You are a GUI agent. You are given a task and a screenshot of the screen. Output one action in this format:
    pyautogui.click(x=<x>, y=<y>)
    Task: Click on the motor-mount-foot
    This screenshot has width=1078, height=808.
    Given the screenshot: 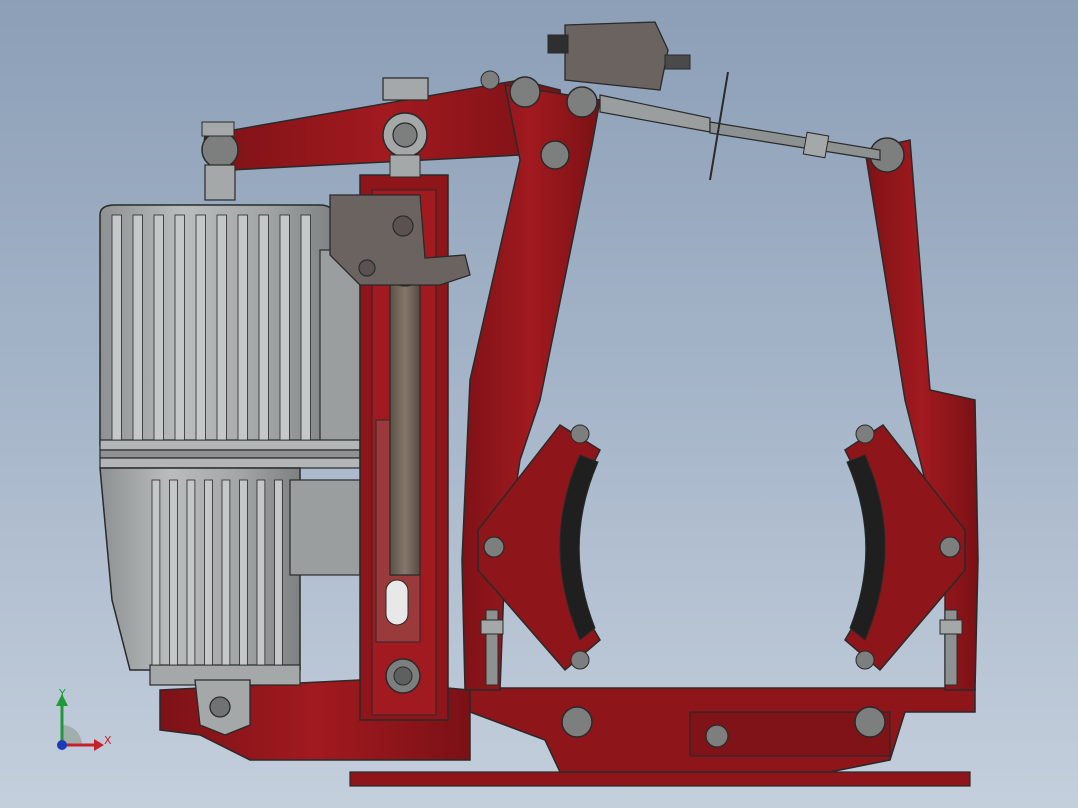 What is the action you would take?
    pyautogui.click(x=222, y=707)
    